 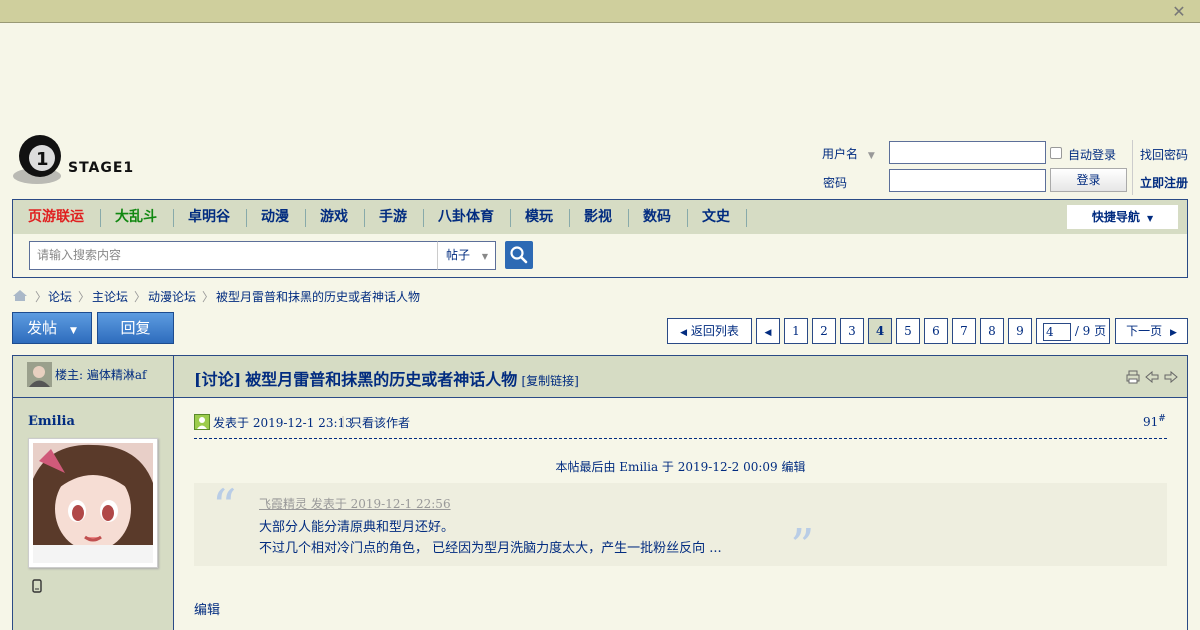 What do you see at coordinates (600, 11) in the screenshot?
I see `top-banner-bar` at bounding box center [600, 11].